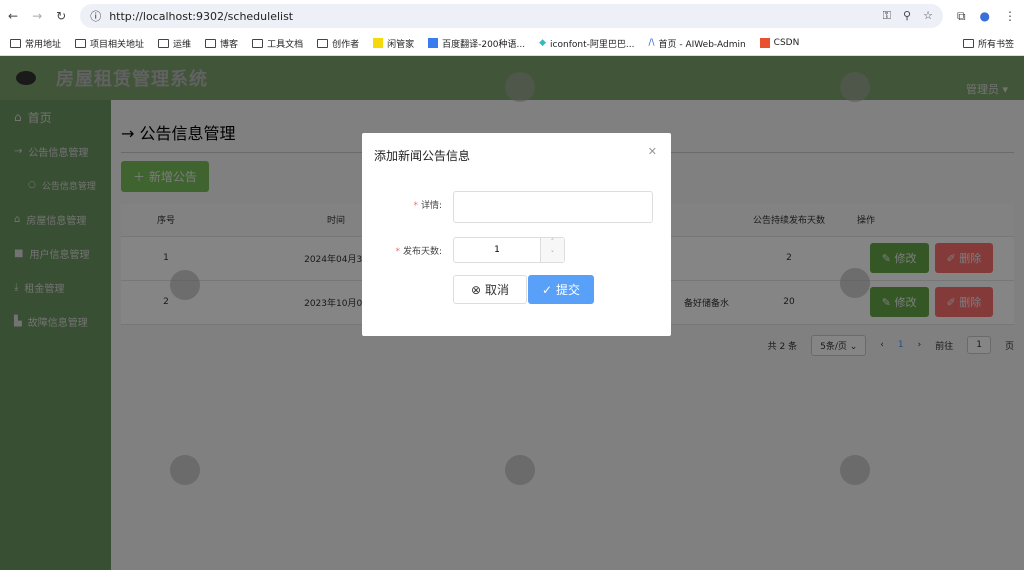  Describe the element at coordinates (907, 16) in the screenshot. I see `zoom-icon: ⚲` at that location.